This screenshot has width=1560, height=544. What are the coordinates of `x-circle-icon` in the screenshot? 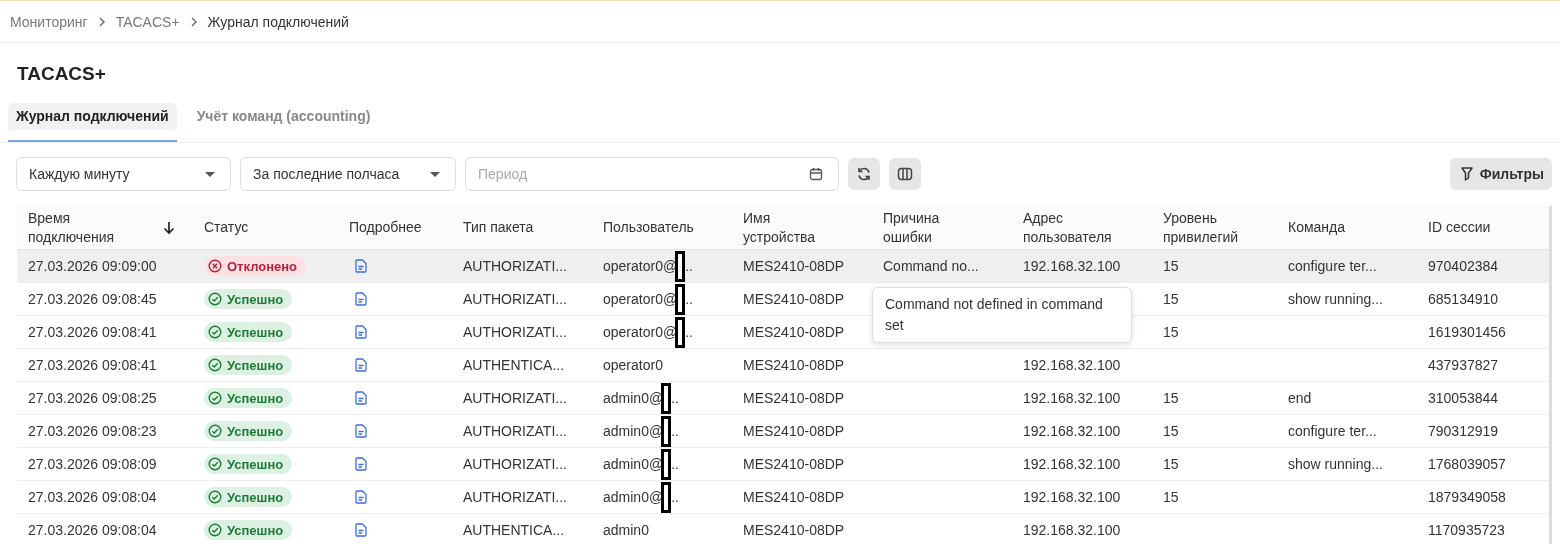 It's located at (215, 266).